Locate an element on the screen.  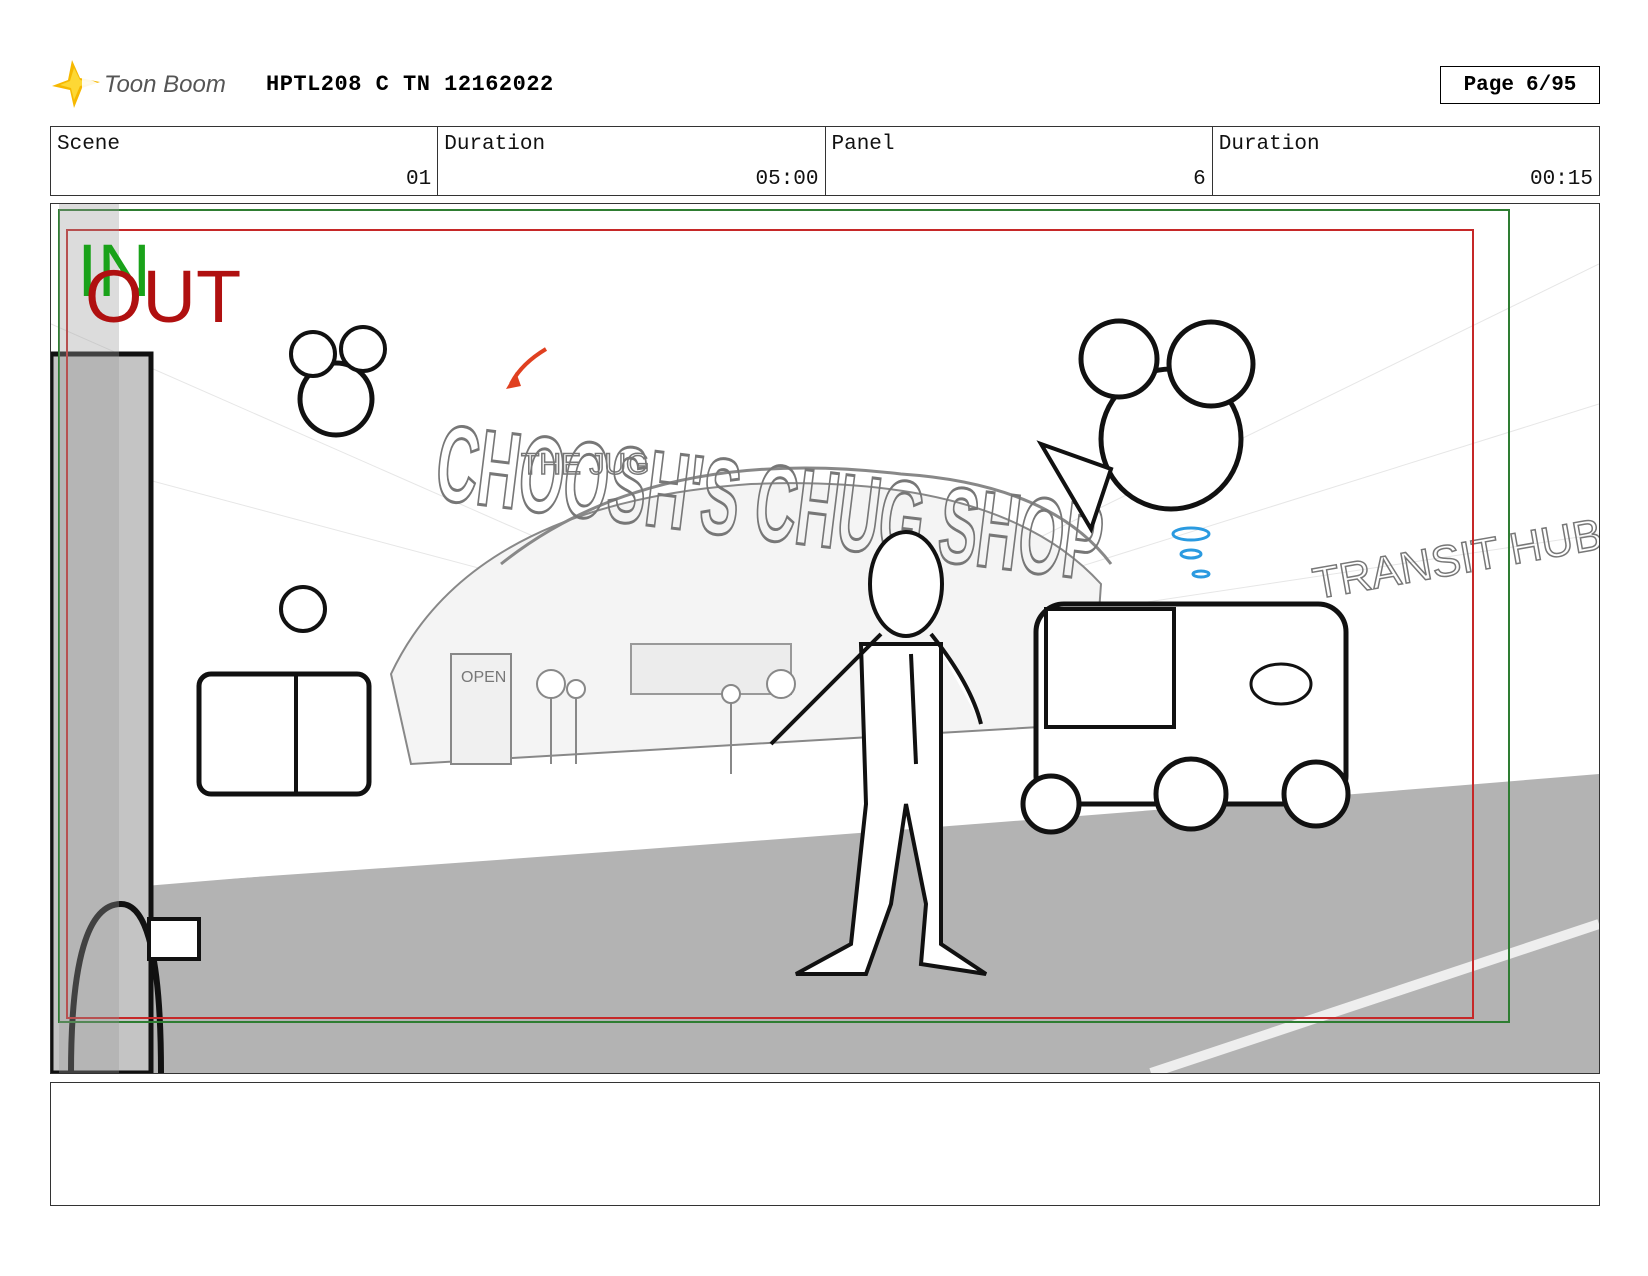
left-truck-pipe is located at coordinates (174, 939).